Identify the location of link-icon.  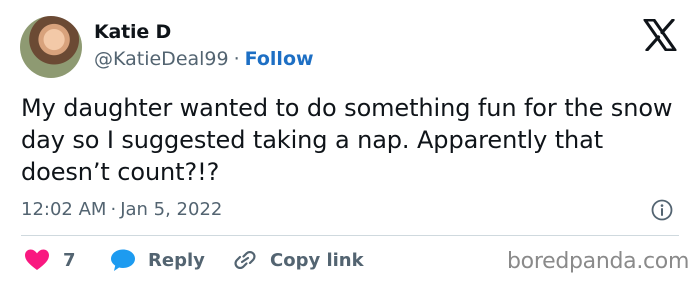
(245, 260).